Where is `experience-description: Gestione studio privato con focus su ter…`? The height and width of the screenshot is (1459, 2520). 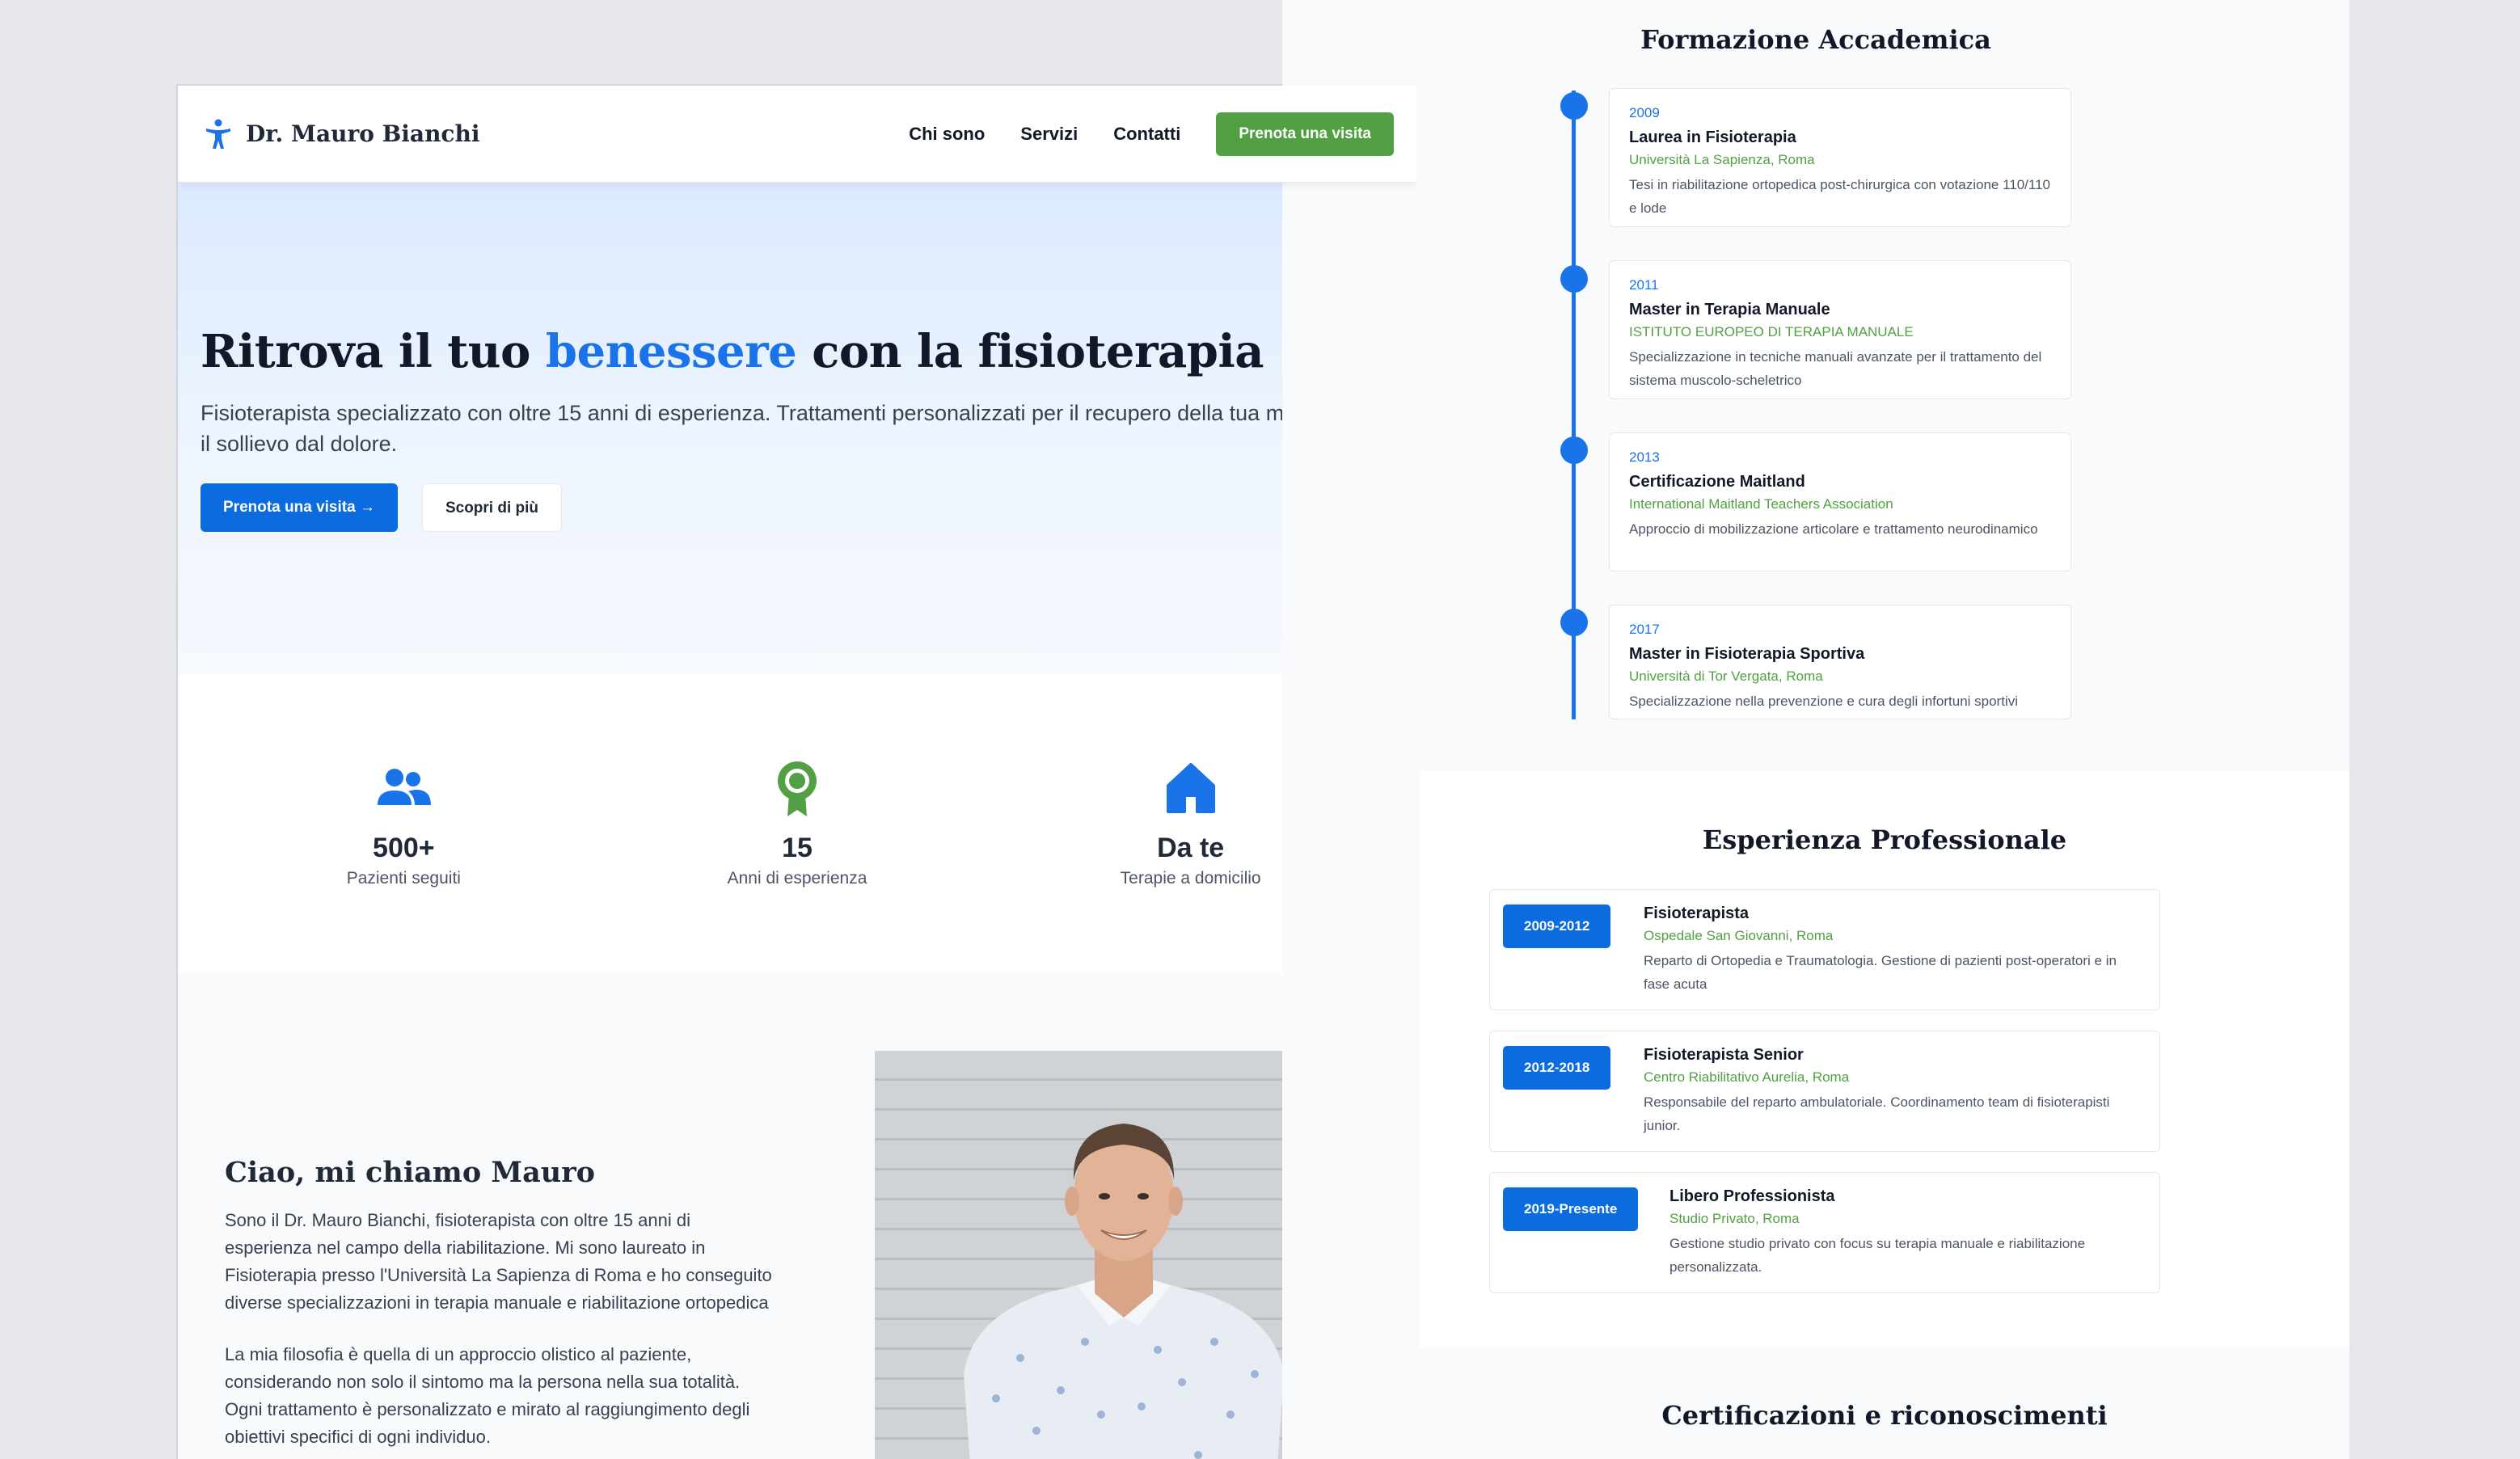 experience-description: Gestione studio privato con focus su ter… is located at coordinates (1877, 1255).